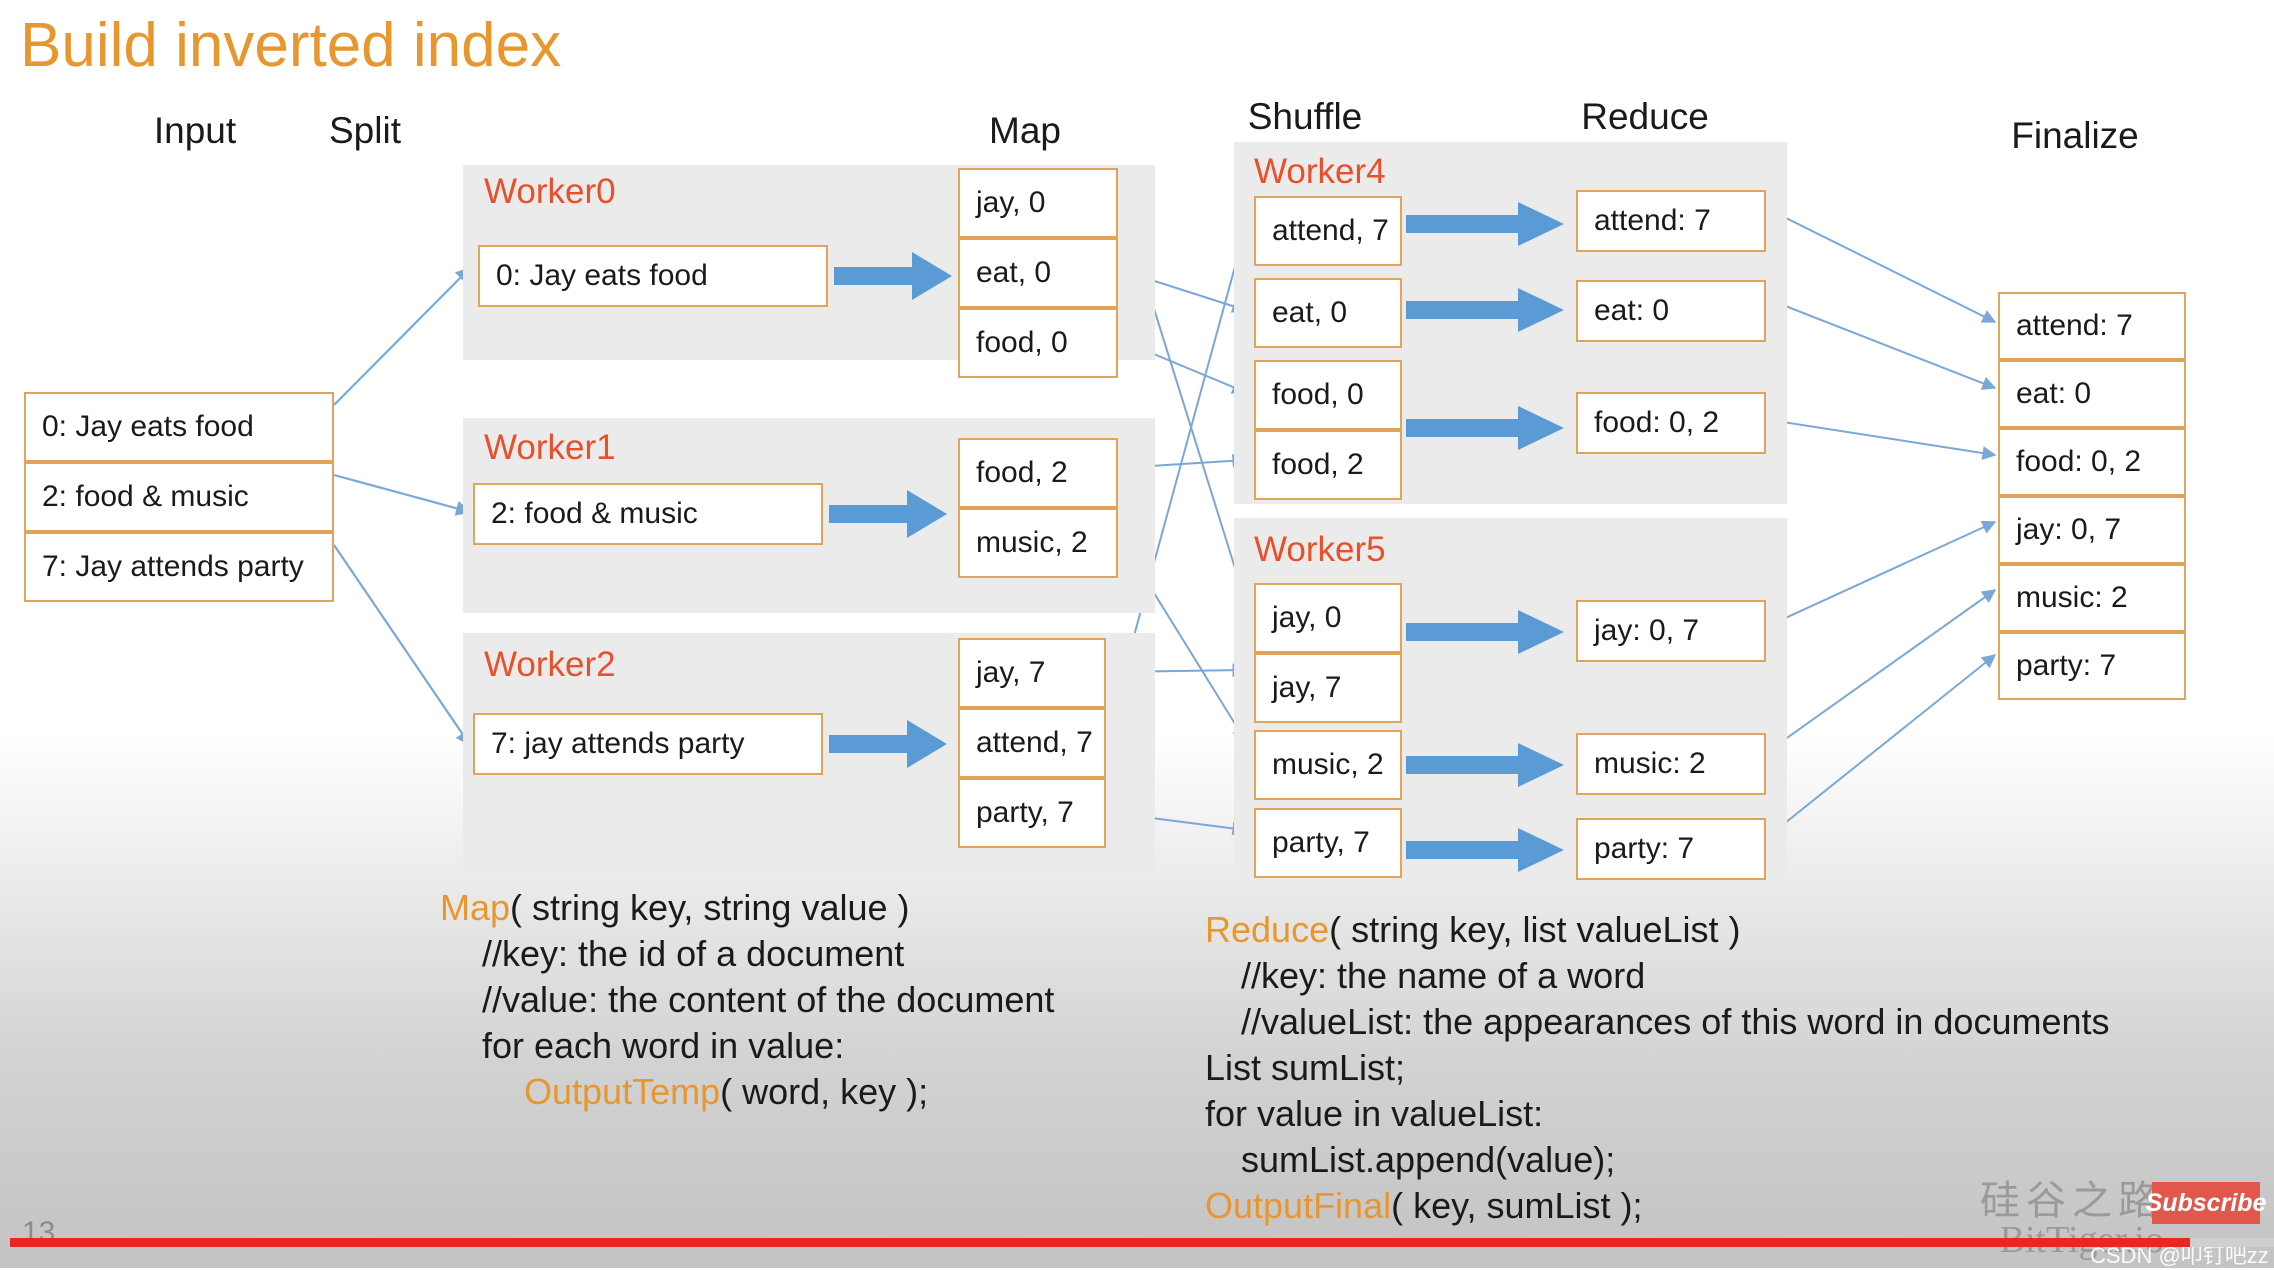 Image resolution: width=2274 pixels, height=1270 pixels. I want to click on column-header-finalize: Finalize, so click(2075, 135).